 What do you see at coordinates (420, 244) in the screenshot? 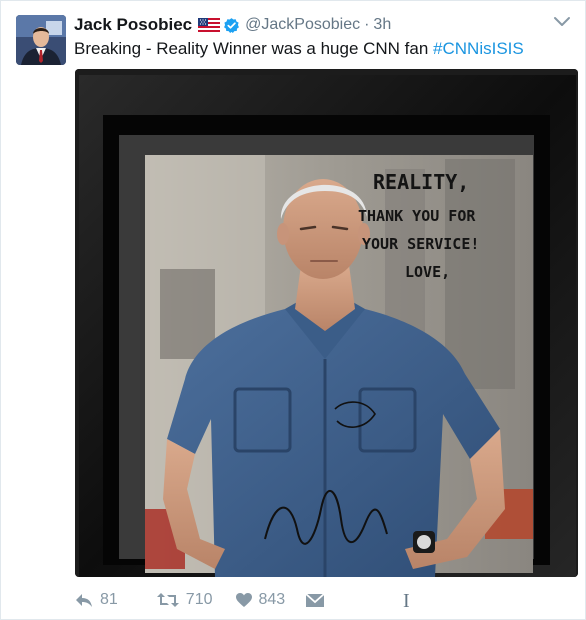
I see `inscription-line-3: YOUR SERVICE!` at bounding box center [420, 244].